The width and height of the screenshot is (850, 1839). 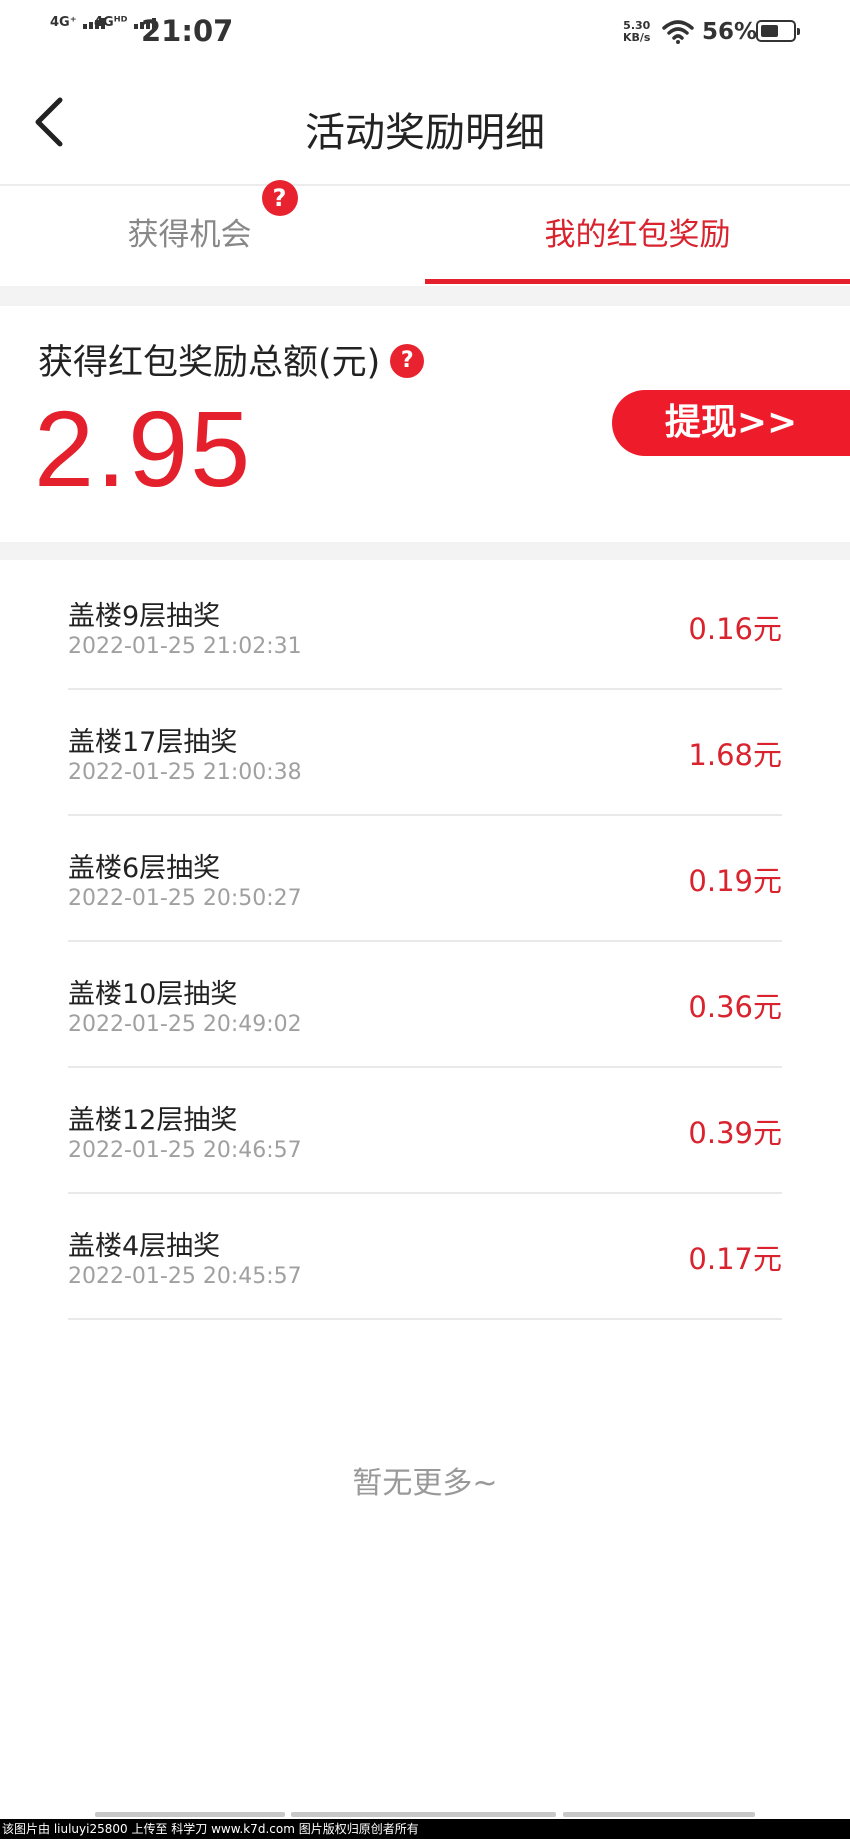 I want to click on reward-title: 盖楼12层抽奖, so click(x=153, y=1120).